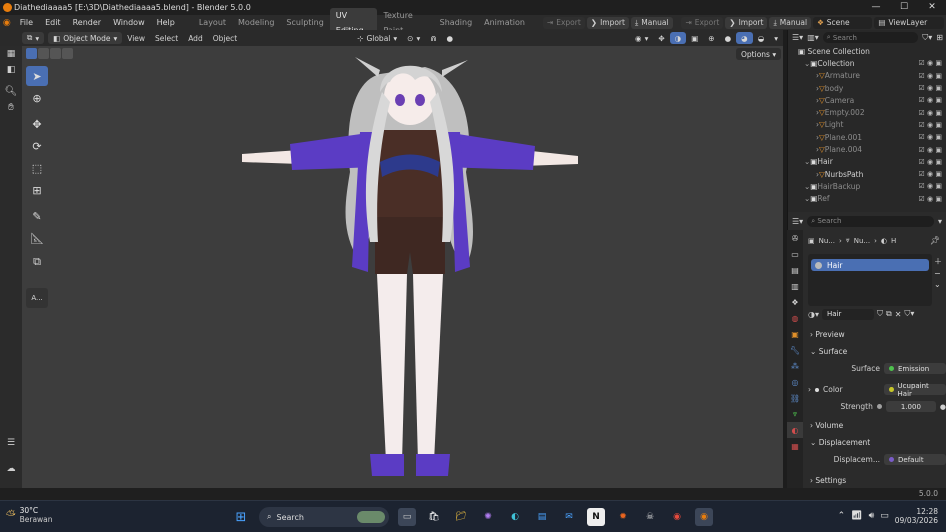 Image resolution: width=946 pixels, height=532 pixels. What do you see at coordinates (761, 38) in the screenshot?
I see `shading-rendered-button: ◒` at bounding box center [761, 38].